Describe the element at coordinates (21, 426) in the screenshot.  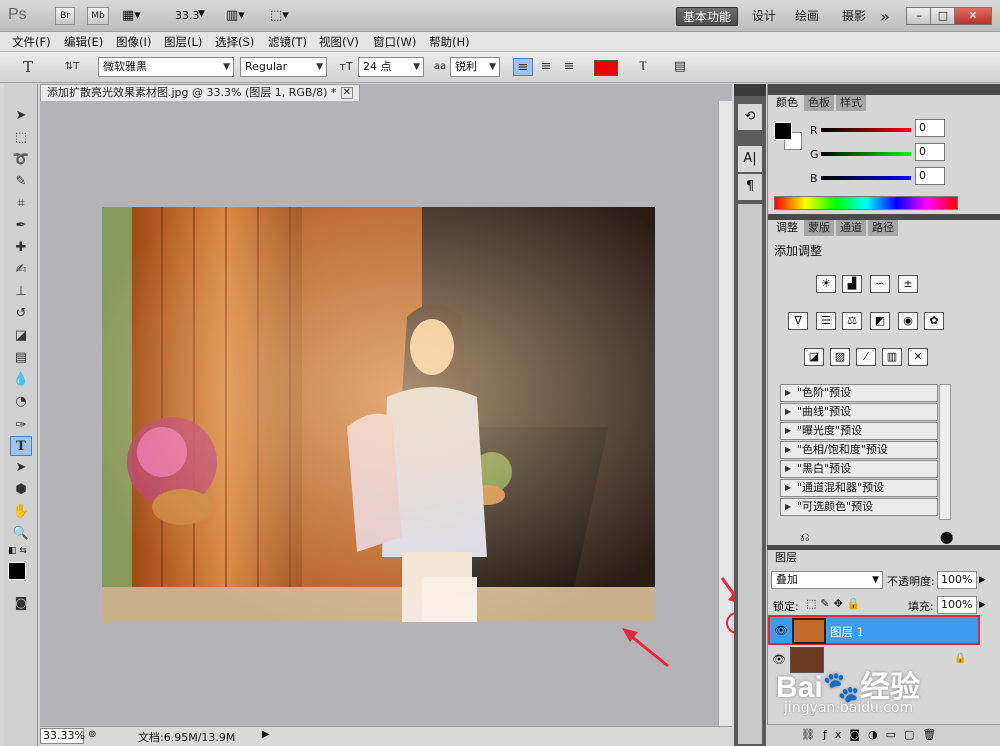
I see `pen-tool-icon: ✑` at that location.